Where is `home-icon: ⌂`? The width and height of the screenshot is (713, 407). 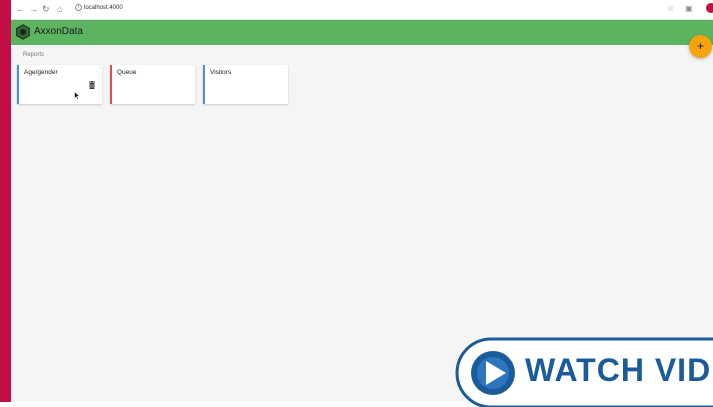 home-icon: ⌂ is located at coordinates (59, 9).